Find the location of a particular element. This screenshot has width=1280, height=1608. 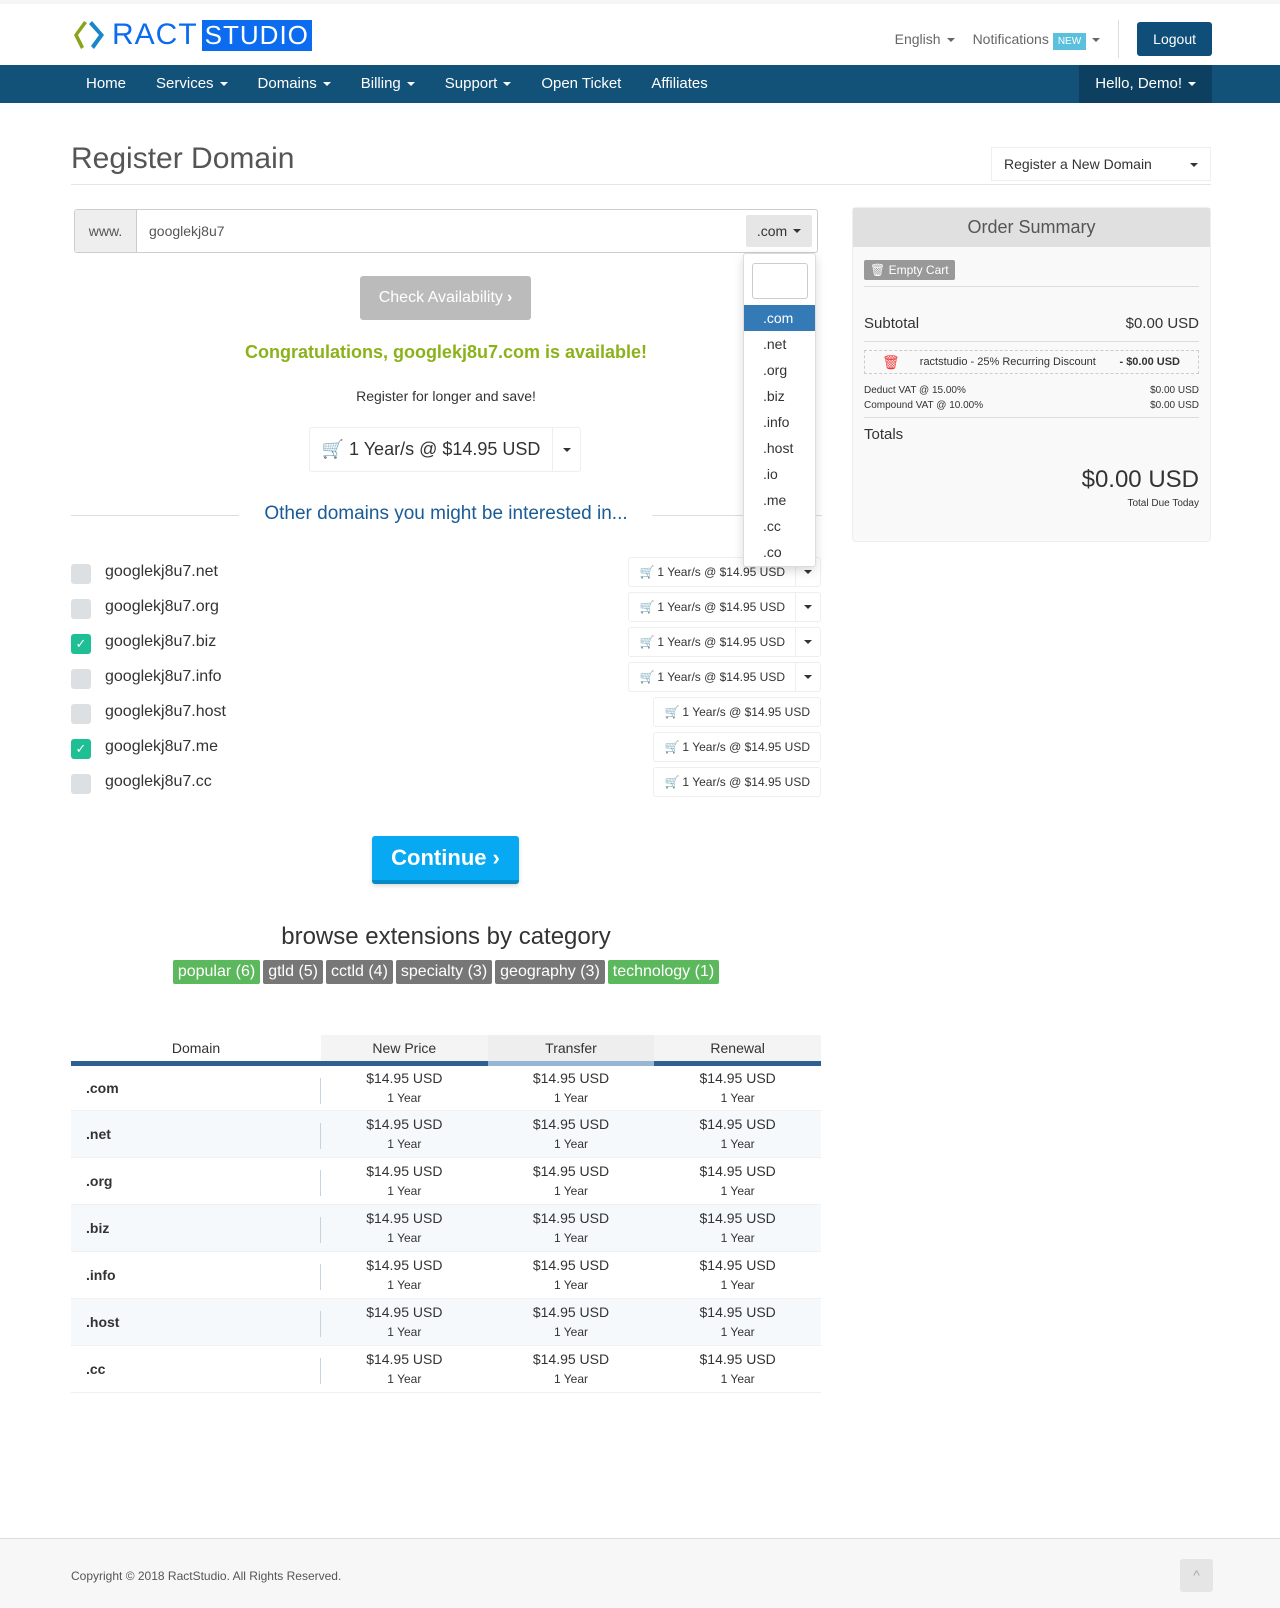

continue-button: Continue › is located at coordinates (445, 860).